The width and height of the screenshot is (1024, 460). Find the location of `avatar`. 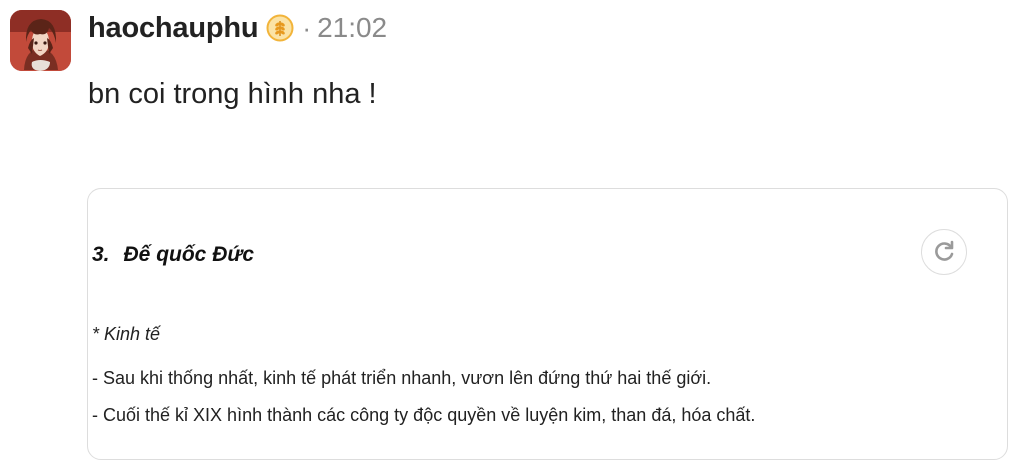

avatar is located at coordinates (40, 40).